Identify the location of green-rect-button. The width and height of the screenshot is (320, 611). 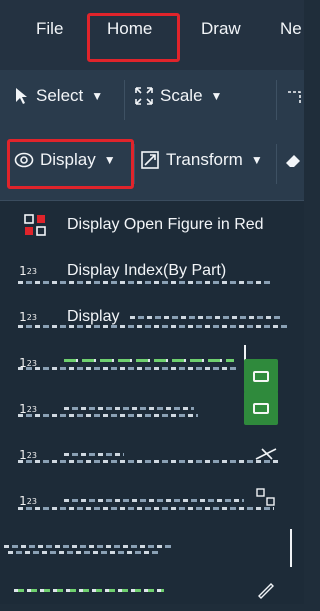
(261, 408).